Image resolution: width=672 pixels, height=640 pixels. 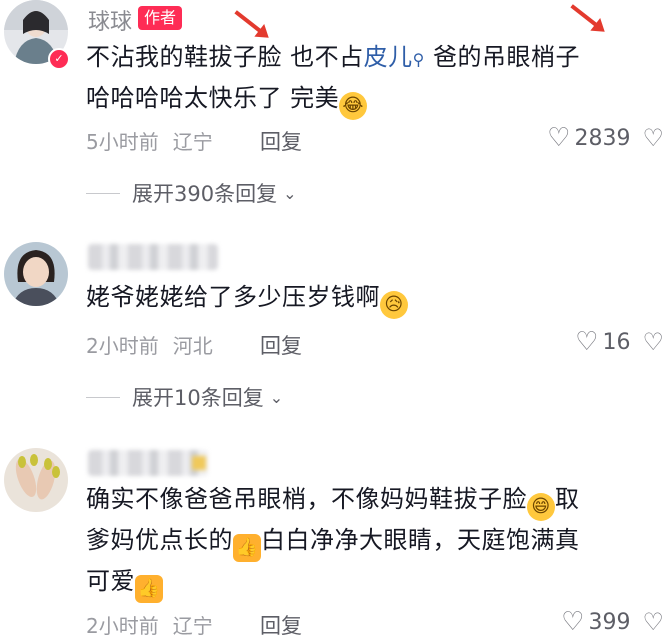 I want to click on expand-replies-button: 展开10条回复 ⌄, so click(x=184, y=397).